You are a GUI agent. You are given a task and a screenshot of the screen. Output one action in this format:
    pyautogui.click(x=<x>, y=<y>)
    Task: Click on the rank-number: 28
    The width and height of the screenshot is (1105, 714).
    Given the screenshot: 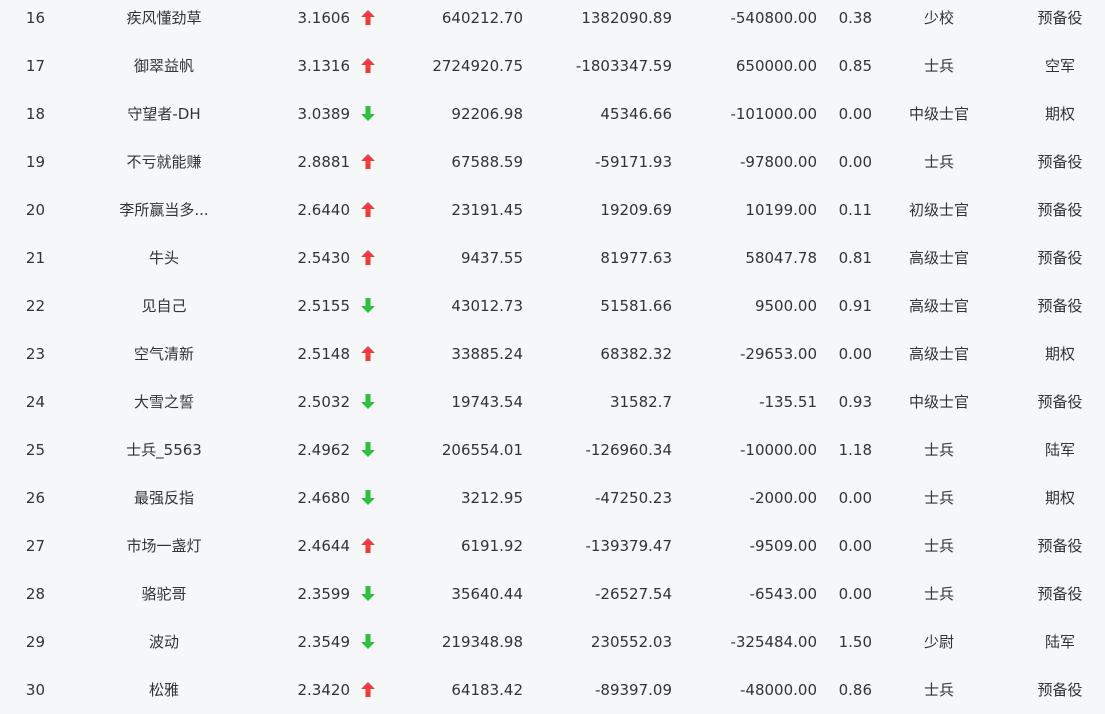 What is the action you would take?
    pyautogui.click(x=35, y=594)
    